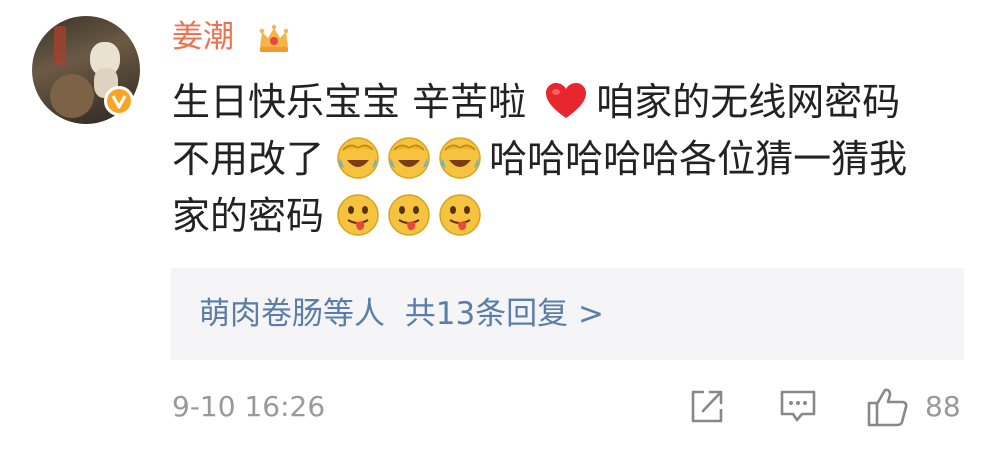 The height and width of the screenshot is (453, 1000). What do you see at coordinates (60, 46) in the screenshot?
I see `avatar-bg-detail` at bounding box center [60, 46].